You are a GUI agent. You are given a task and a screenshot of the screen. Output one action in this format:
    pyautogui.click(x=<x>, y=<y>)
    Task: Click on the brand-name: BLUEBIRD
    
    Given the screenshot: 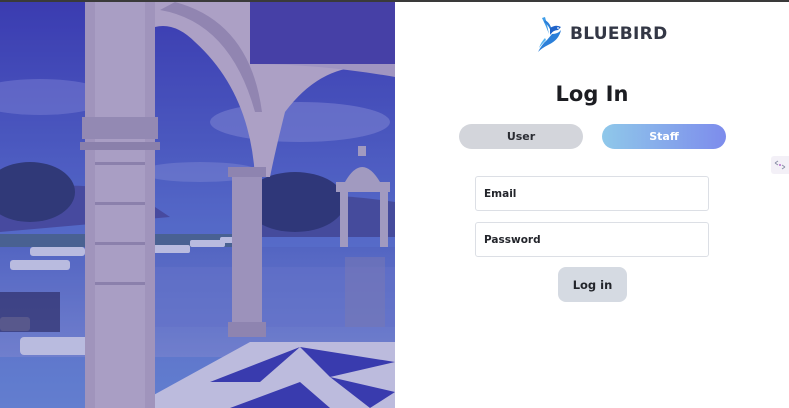 What is the action you would take?
    pyautogui.click(x=619, y=34)
    